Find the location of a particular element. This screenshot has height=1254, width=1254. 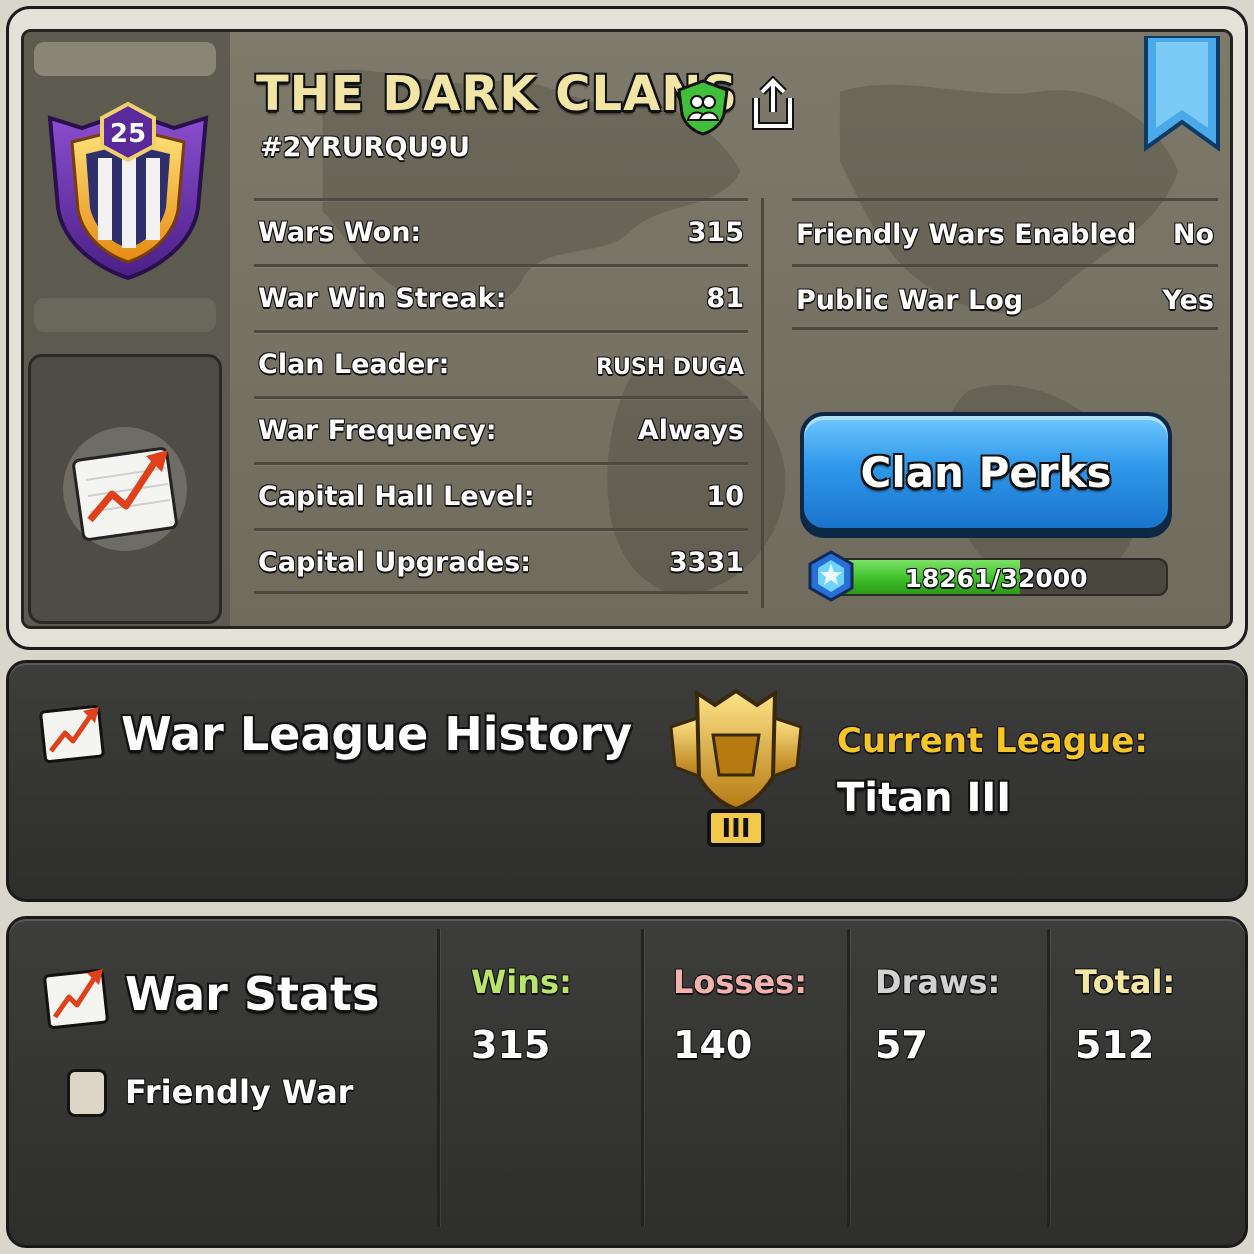

stat-value: 315 is located at coordinates (511, 1045).